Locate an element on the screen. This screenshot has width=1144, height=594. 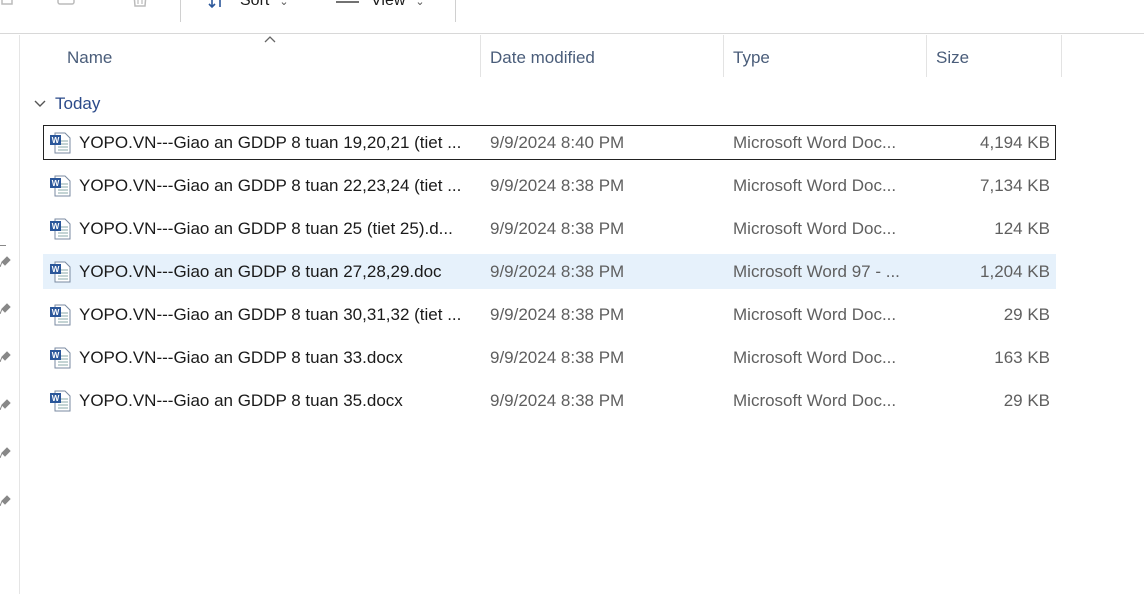
column-header-name: Name is located at coordinates (85, 57).